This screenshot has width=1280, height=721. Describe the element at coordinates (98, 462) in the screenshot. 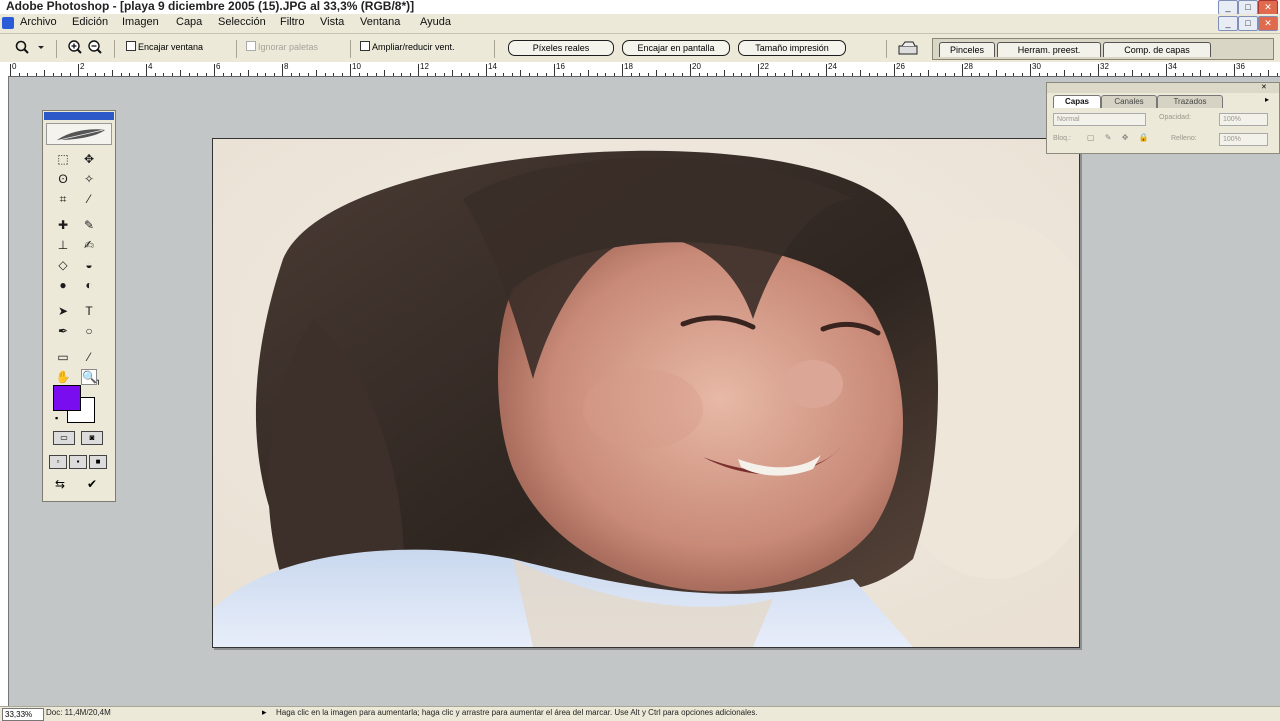

I see `screen-mode-full-button: ■` at that location.